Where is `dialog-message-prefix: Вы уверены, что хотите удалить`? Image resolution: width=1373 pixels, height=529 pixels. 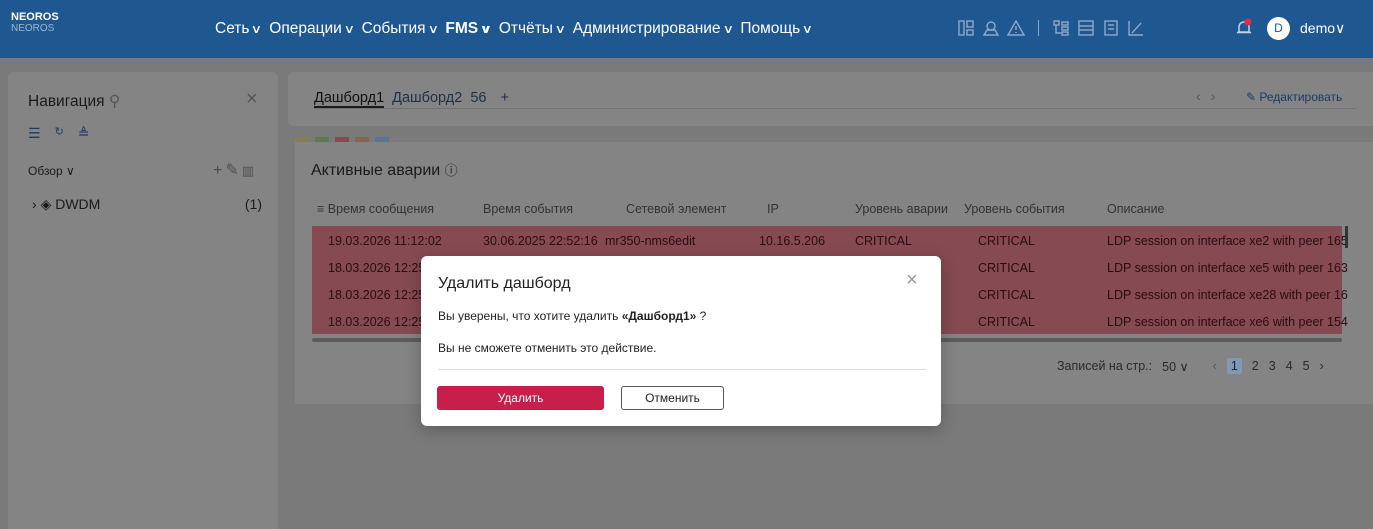
dialog-message-prefix: Вы уверены, что хотите удалить is located at coordinates (530, 316).